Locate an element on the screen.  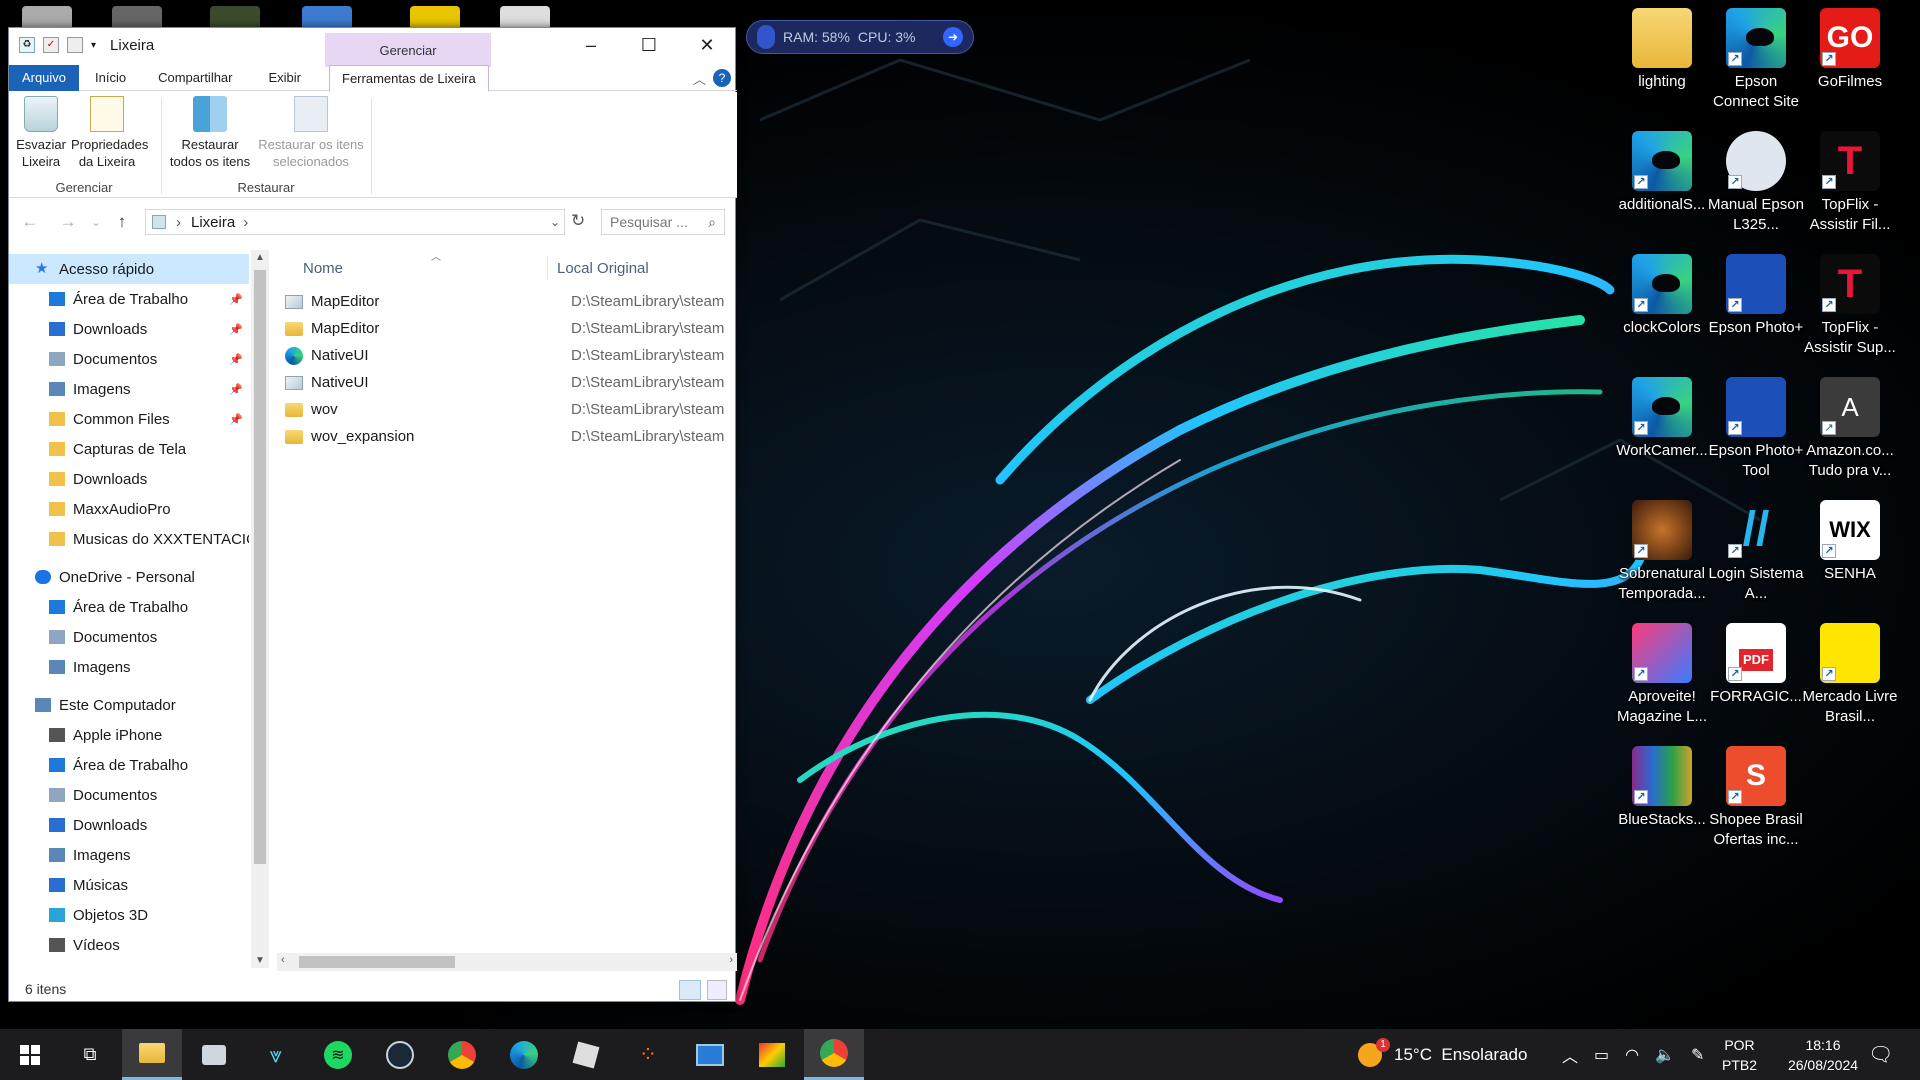
column-header-origin: Local Original is located at coordinates (603, 268).